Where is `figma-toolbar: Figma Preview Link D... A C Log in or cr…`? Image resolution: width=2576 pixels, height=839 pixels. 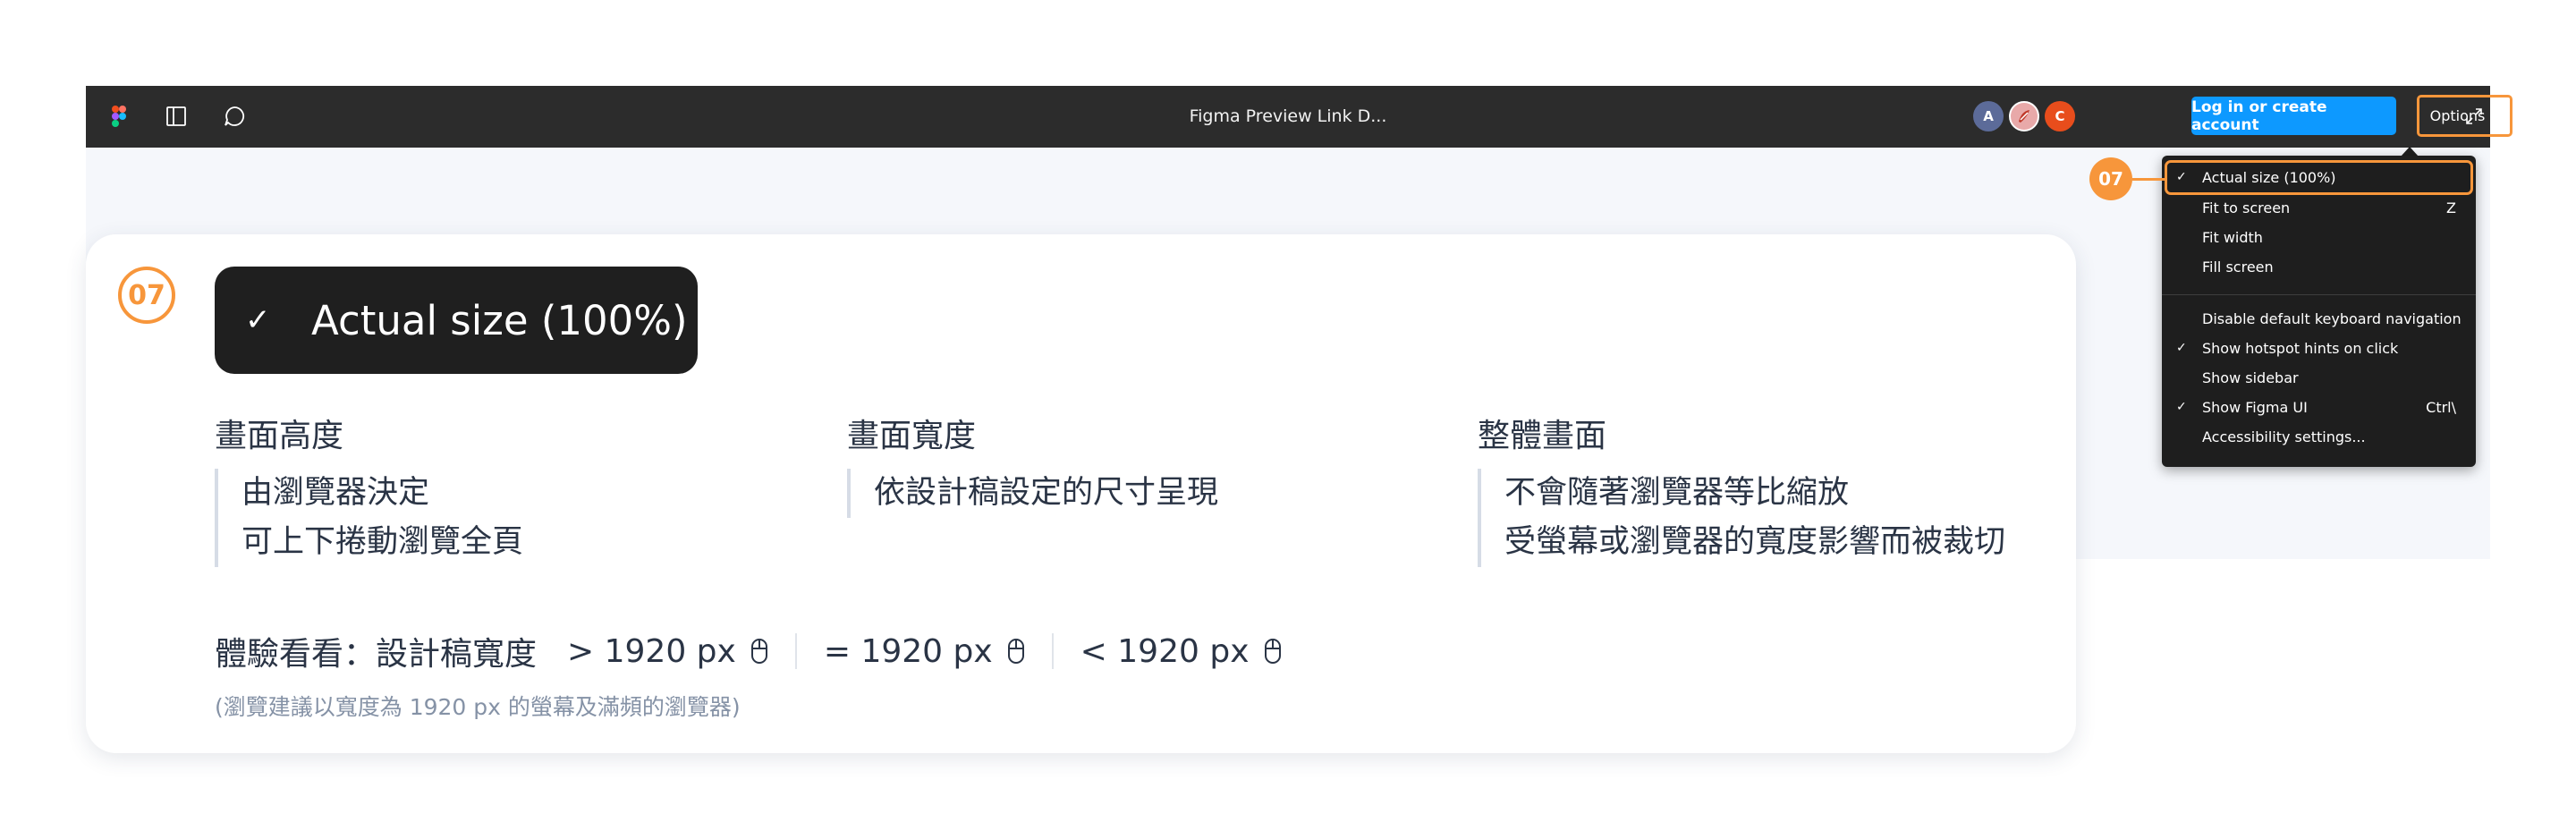
figma-toolbar: Figma Preview Link D... A C Log in or cr… is located at coordinates (1299, 117).